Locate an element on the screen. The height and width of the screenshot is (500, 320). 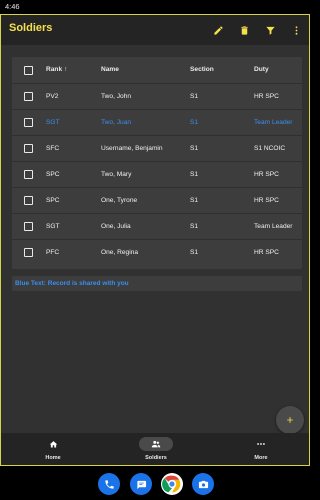
page-title: Soldiers is located at coordinates (31, 28).